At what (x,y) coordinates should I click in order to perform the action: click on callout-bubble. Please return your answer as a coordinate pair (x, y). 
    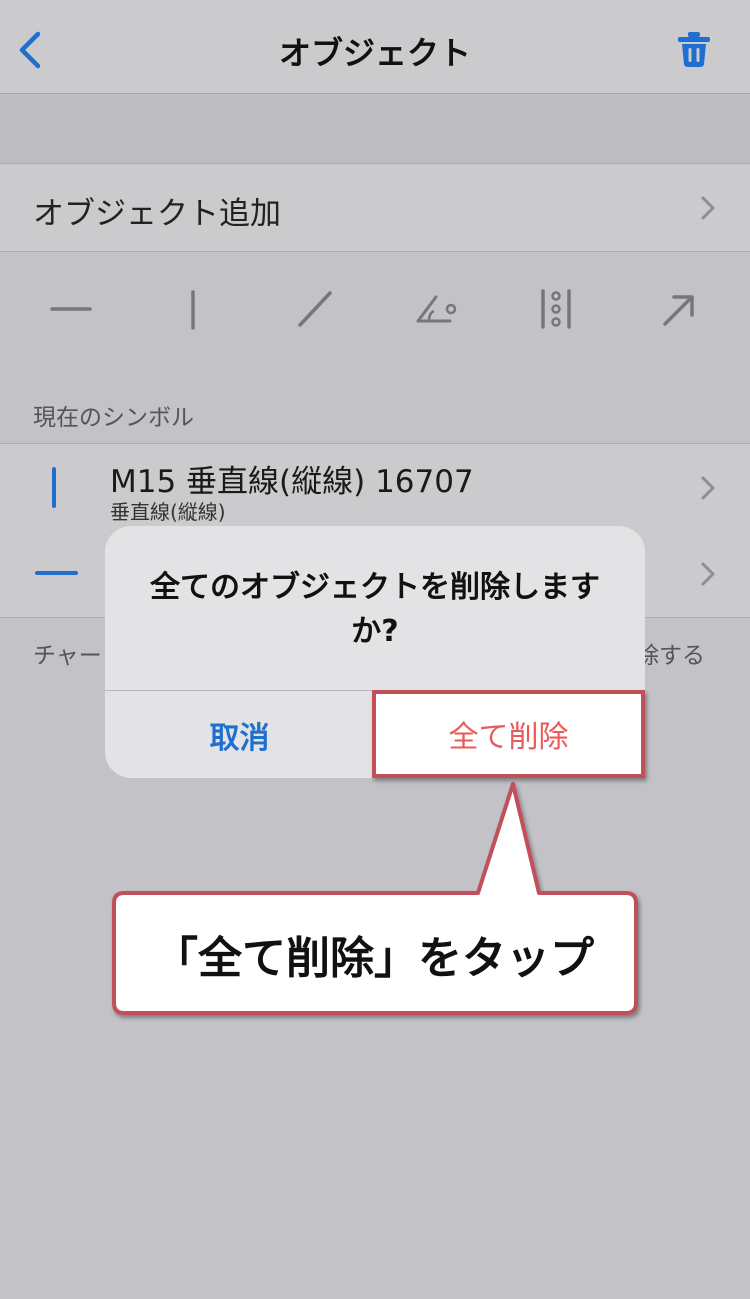
    Looking at the image, I should click on (375, 898).